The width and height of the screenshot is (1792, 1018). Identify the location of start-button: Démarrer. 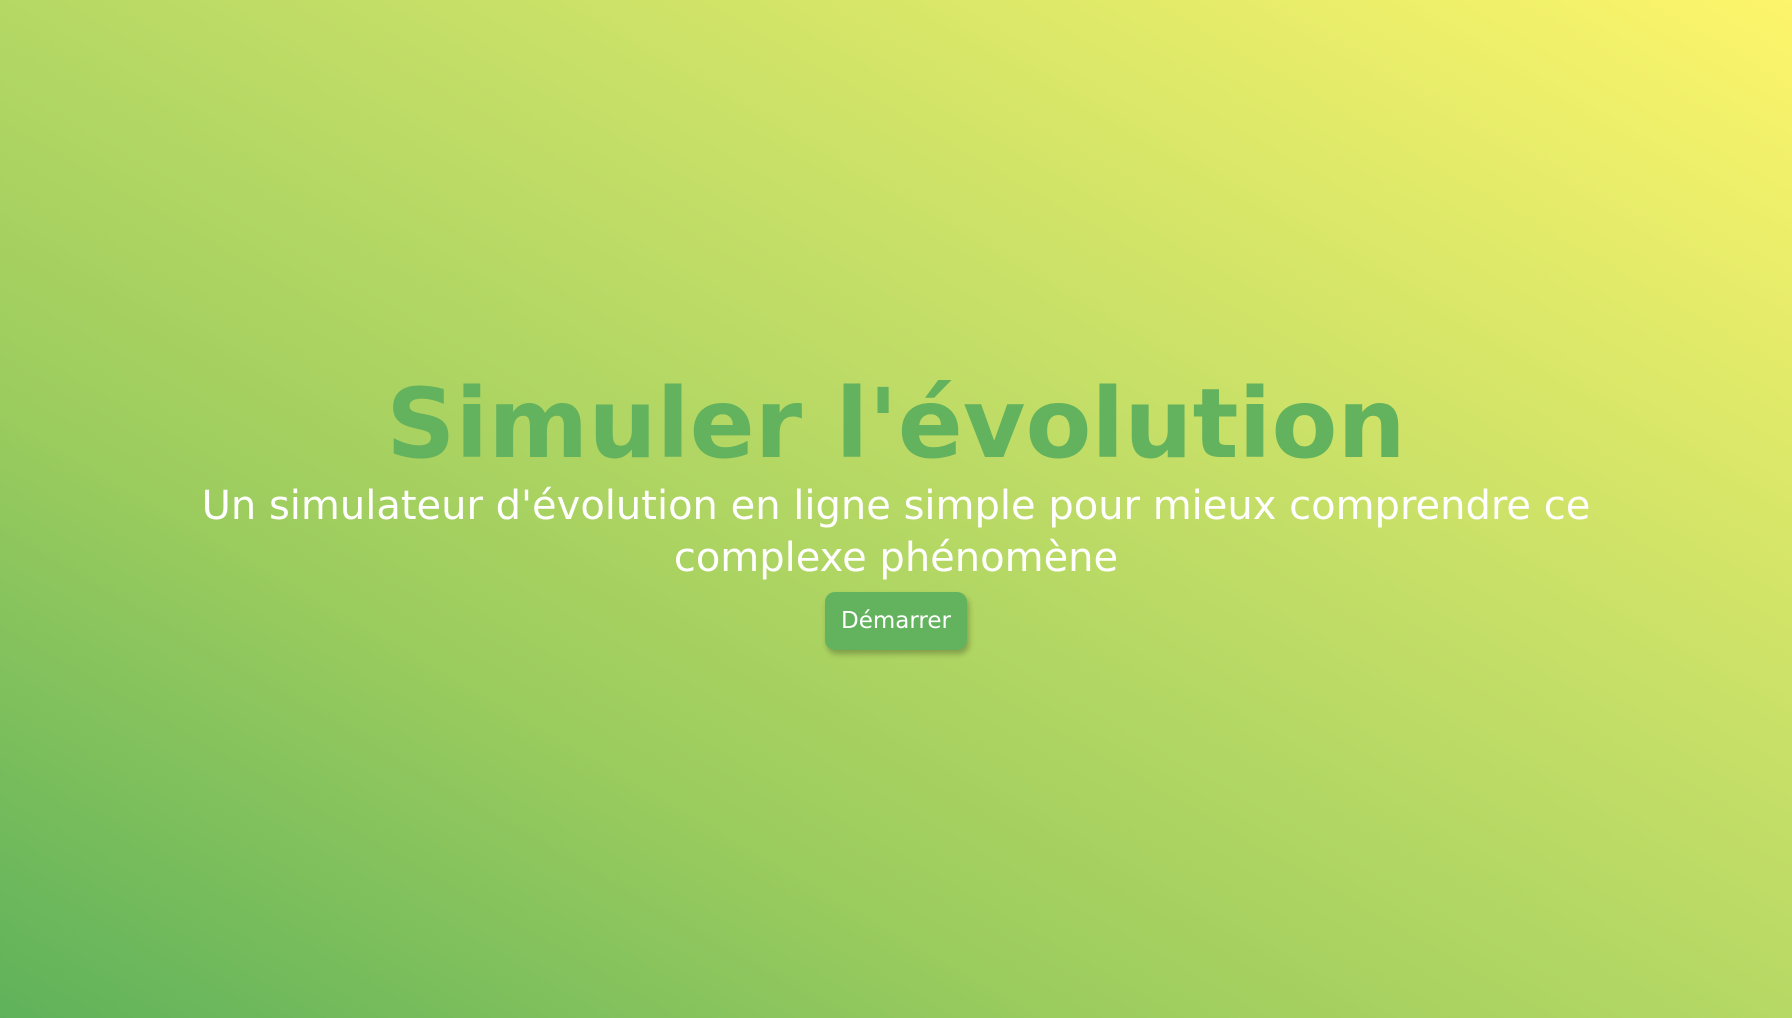
(896, 621).